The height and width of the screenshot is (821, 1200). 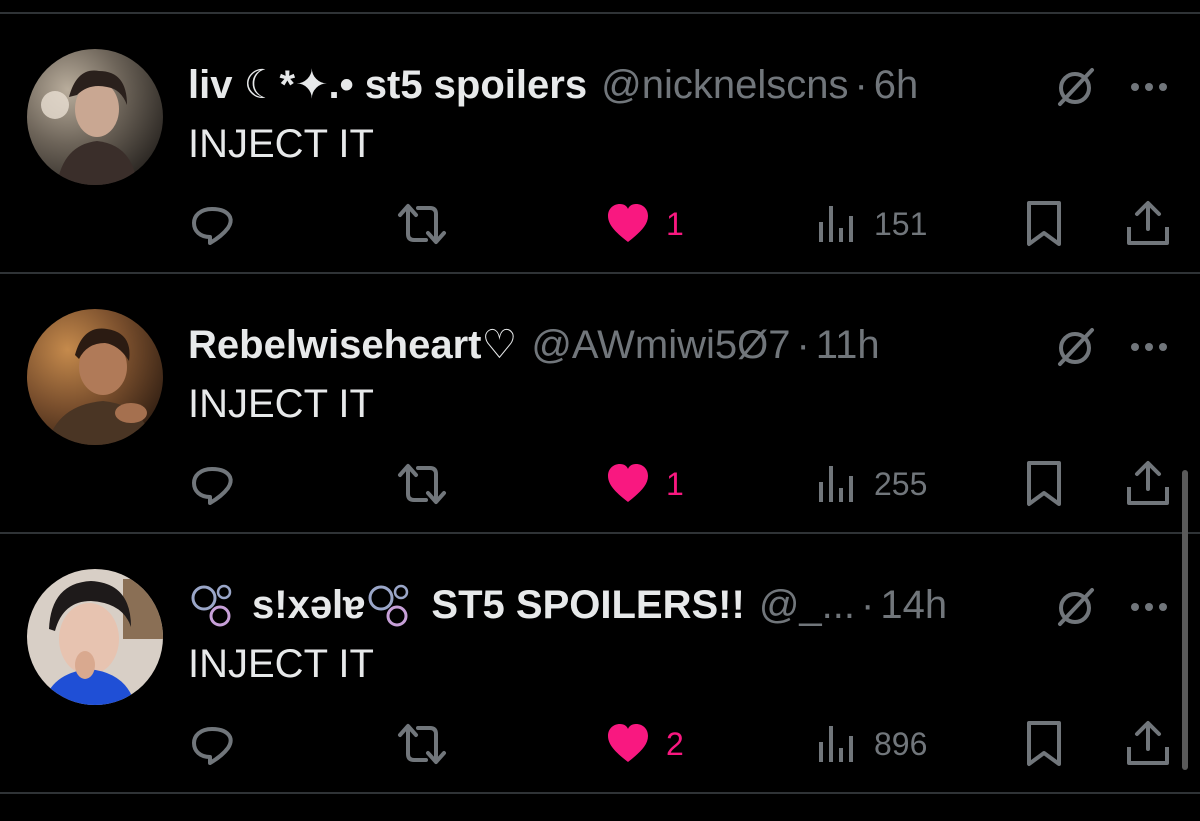 I want to click on views-button: 255, so click(x=871, y=484).